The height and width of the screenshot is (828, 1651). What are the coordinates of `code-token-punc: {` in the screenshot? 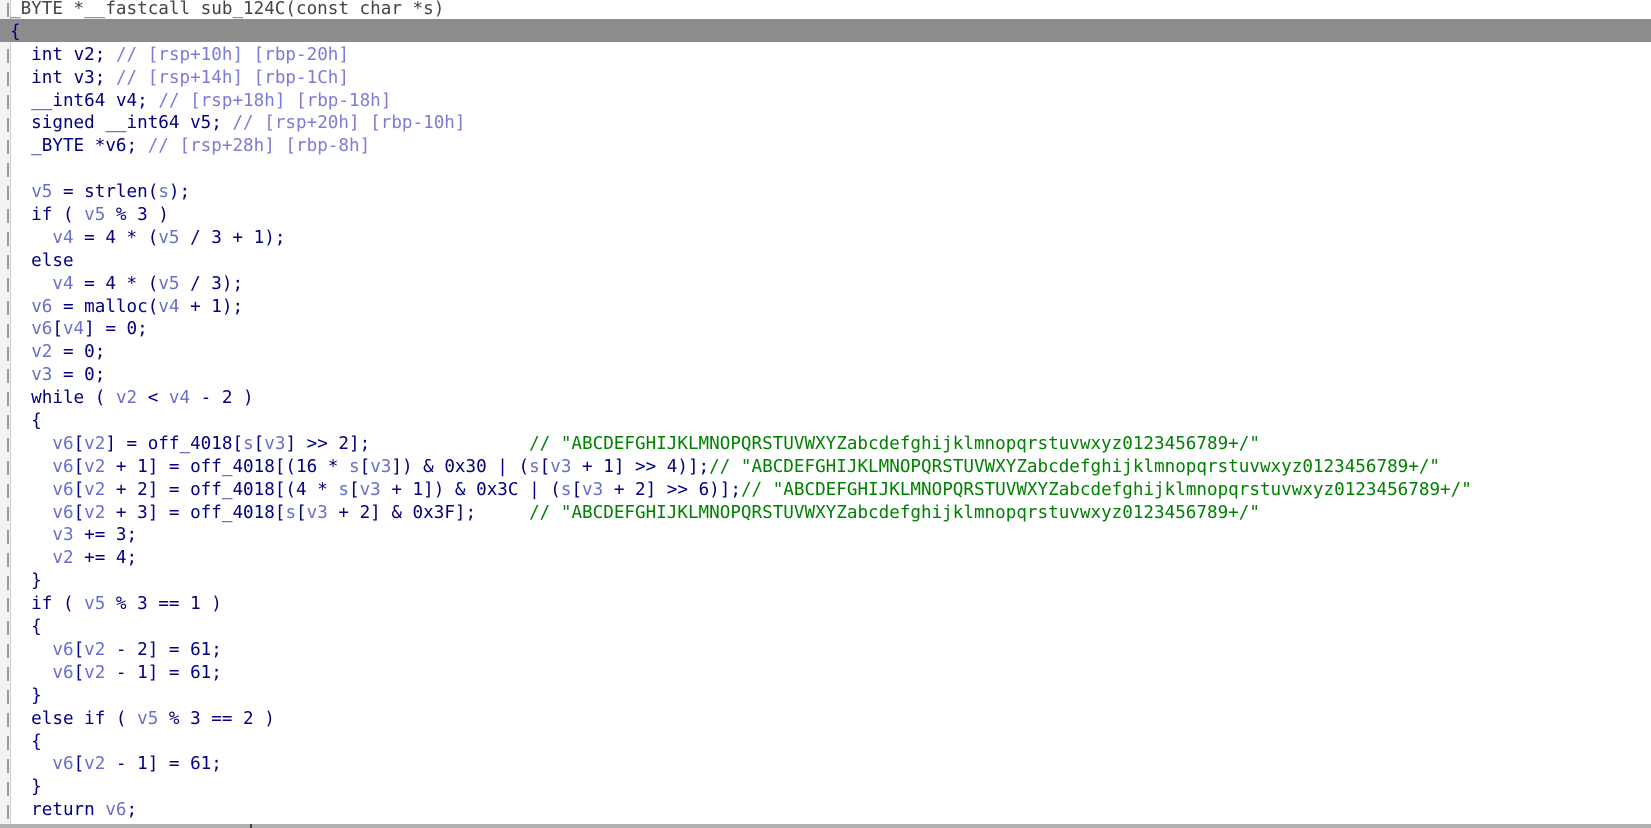 It's located at (26, 627).